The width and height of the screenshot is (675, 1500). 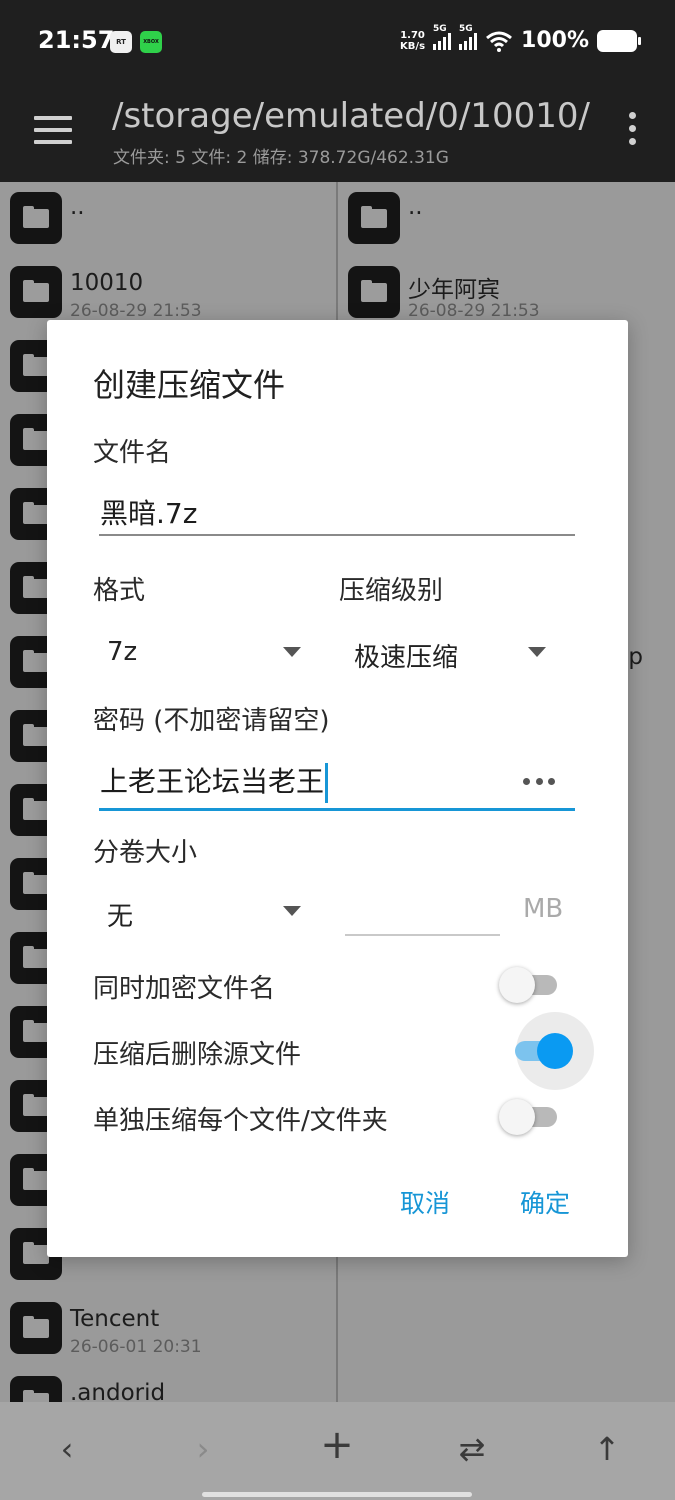 What do you see at coordinates (530, 1116) in the screenshot?
I see `separate-archives-toggle` at bounding box center [530, 1116].